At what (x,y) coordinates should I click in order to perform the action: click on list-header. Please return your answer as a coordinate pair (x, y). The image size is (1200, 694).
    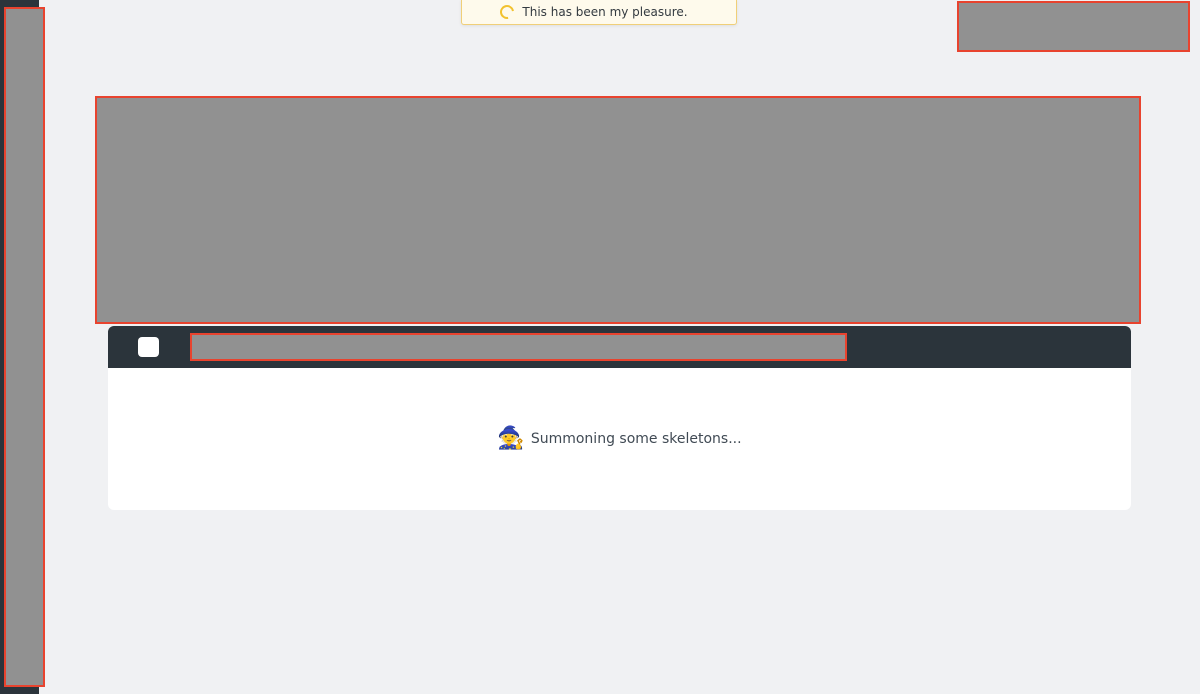
    Looking at the image, I should click on (619, 347).